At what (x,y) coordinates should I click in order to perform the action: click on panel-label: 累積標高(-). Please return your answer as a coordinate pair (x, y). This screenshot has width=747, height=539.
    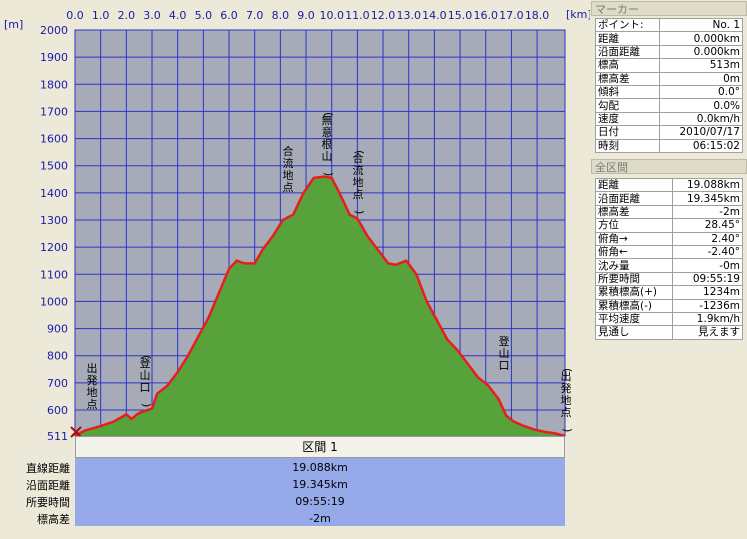
    Looking at the image, I should click on (634, 305).